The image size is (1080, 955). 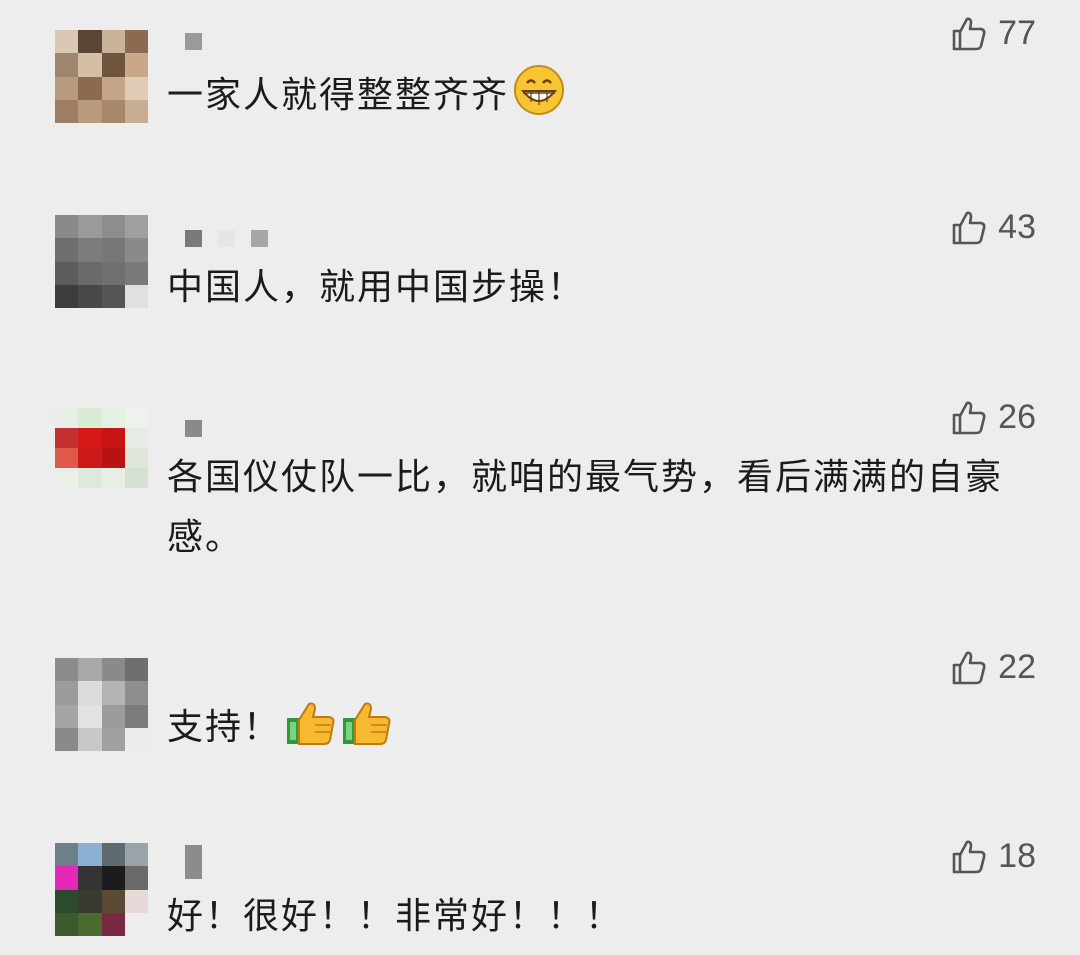 I want to click on grinning-face-emoji, so click(x=539, y=90).